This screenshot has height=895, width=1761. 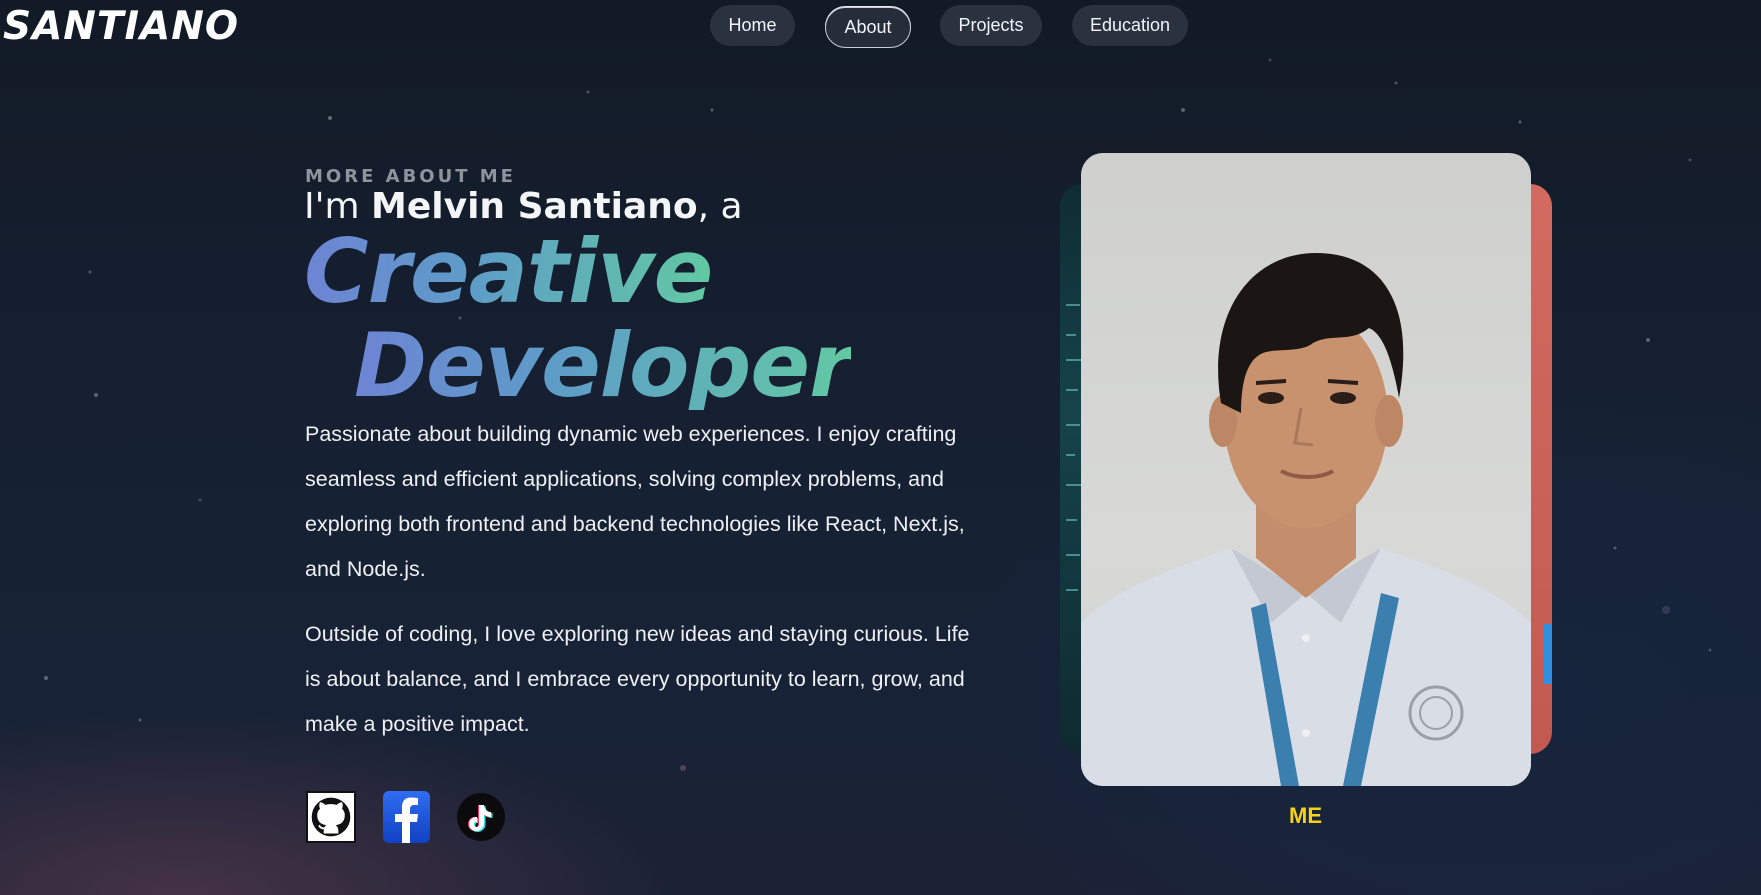 I want to click on nav-home: Home, so click(x=752, y=25).